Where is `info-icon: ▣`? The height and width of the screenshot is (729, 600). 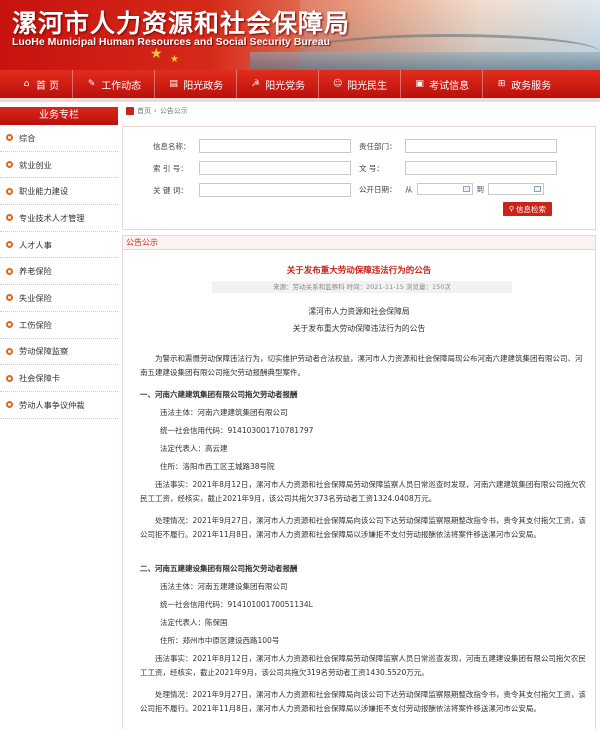
info-icon: ▣ is located at coordinates (419, 83).